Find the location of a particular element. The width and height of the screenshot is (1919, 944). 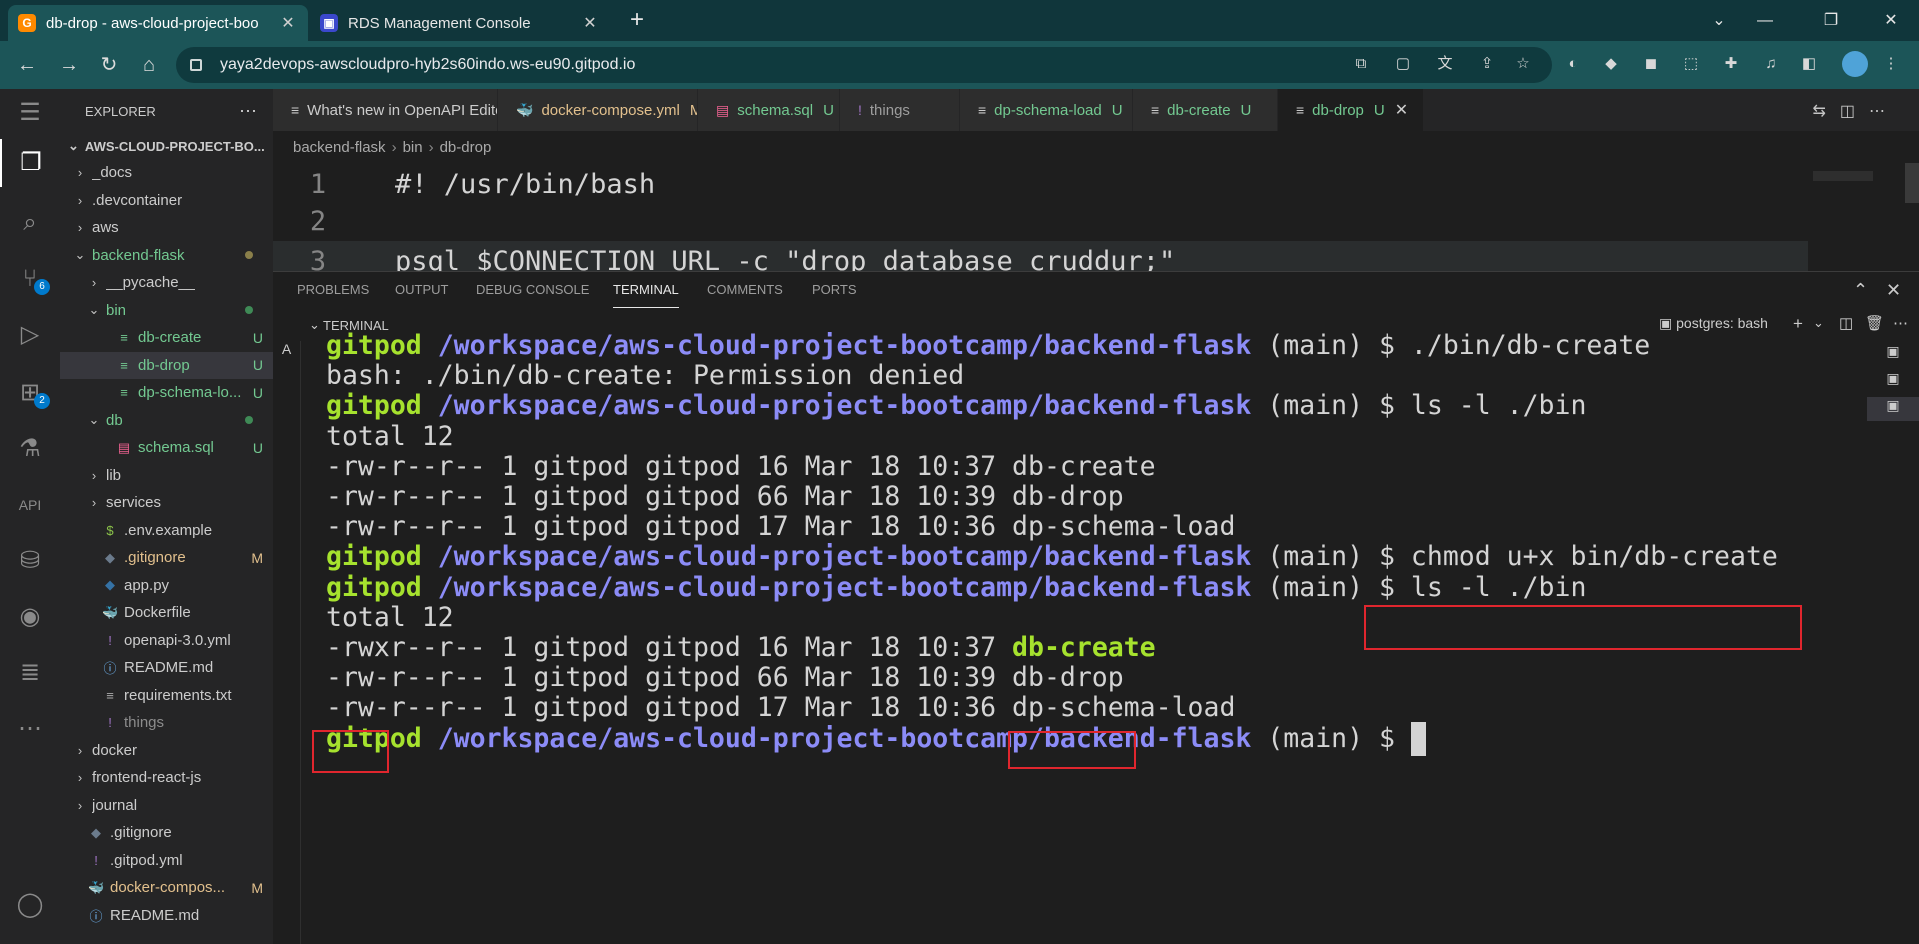

file-item: ▤ schema.sql U is located at coordinates (166, 448).